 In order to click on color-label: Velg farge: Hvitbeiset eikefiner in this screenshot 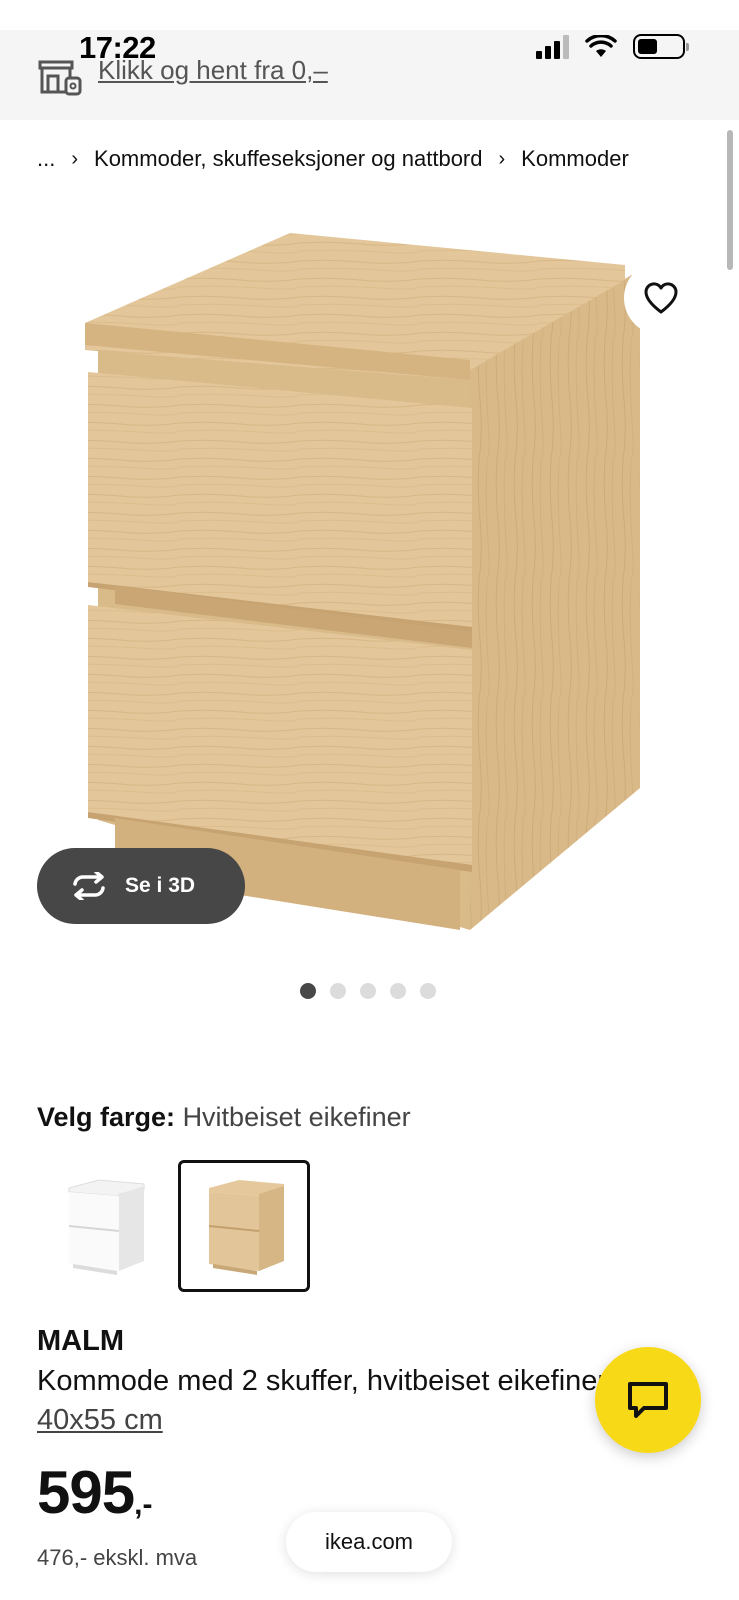, I will do `click(224, 1117)`.